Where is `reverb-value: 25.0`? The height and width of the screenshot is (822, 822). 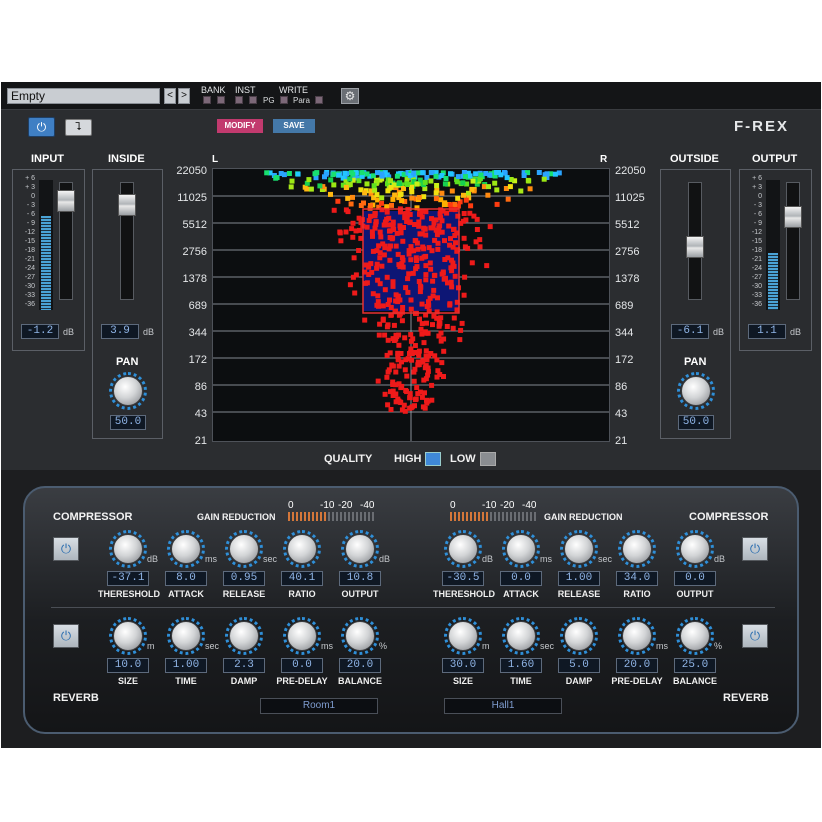 reverb-value: 25.0 is located at coordinates (695, 665).